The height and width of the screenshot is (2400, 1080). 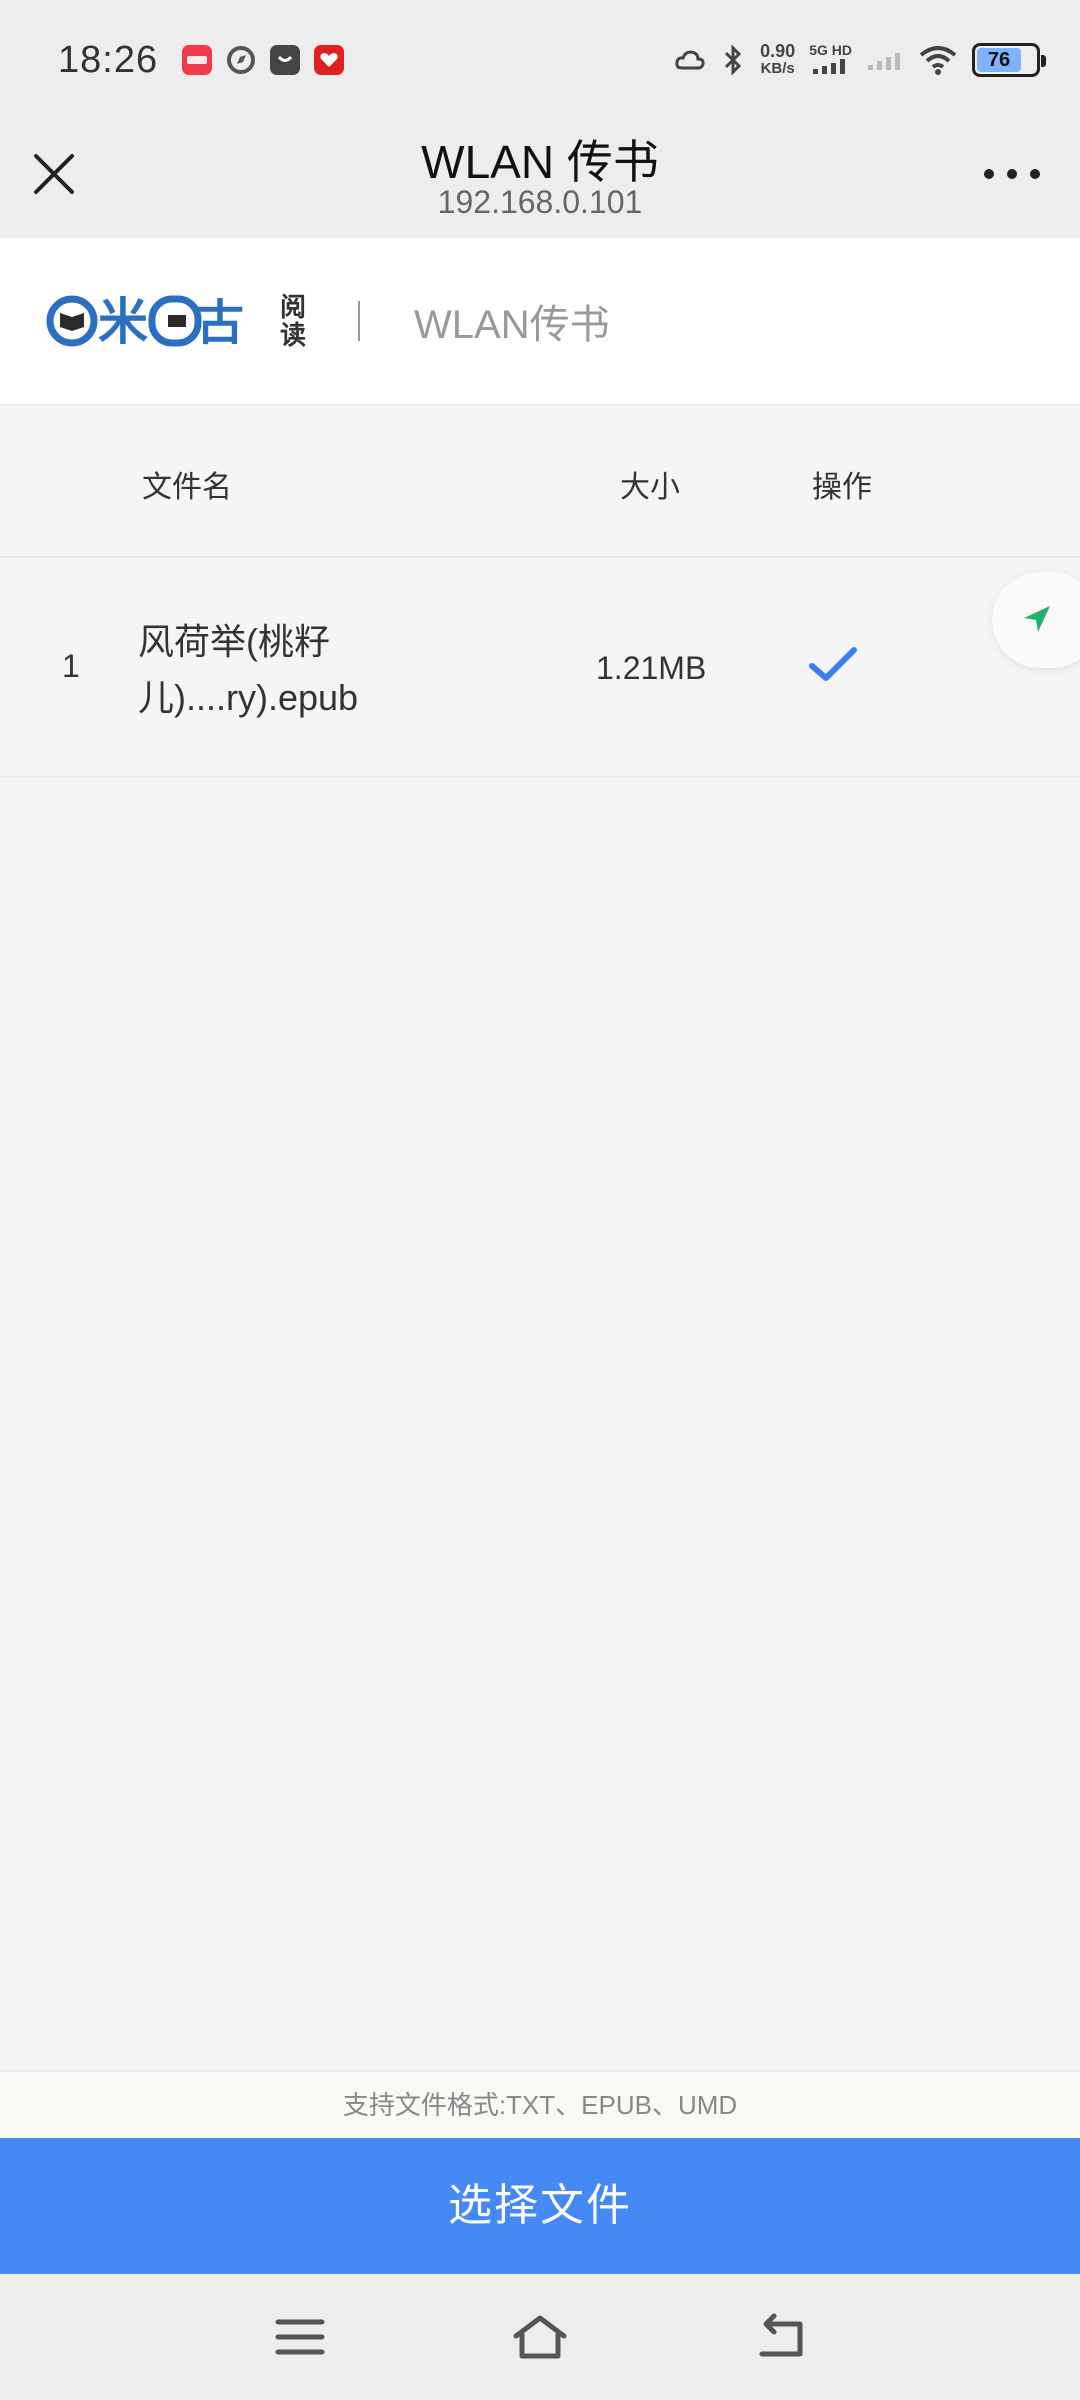 I want to click on heart-app-icon, so click(x=329, y=60).